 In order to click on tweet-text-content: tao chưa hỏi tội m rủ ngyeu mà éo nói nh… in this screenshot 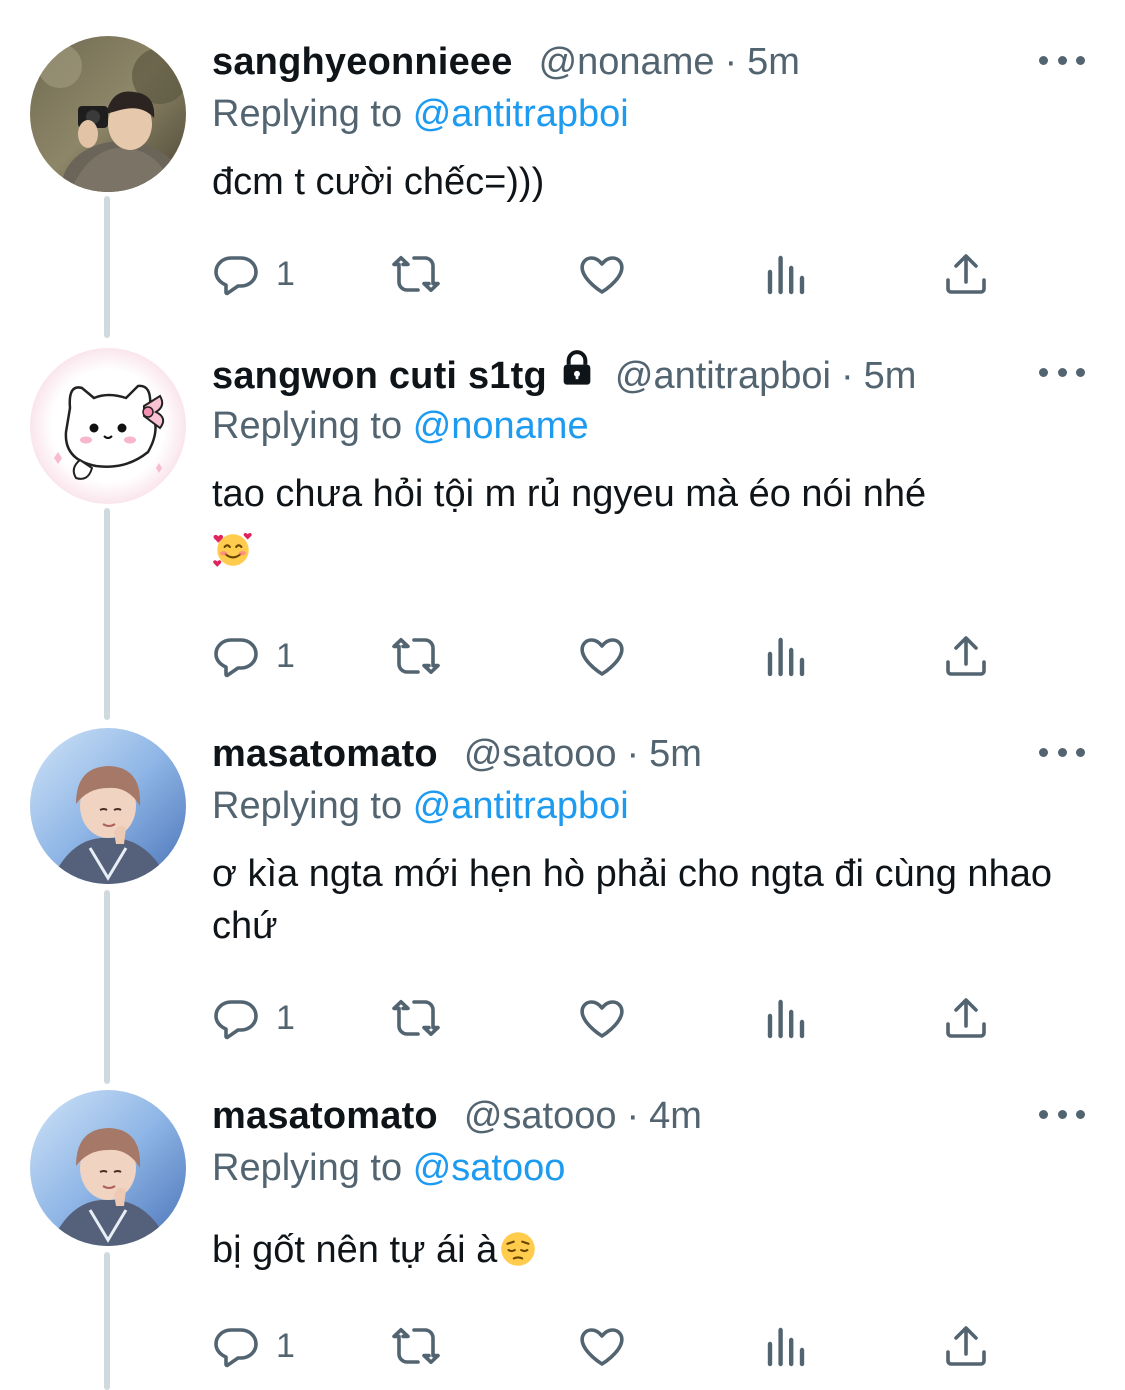, I will do `click(569, 494)`.